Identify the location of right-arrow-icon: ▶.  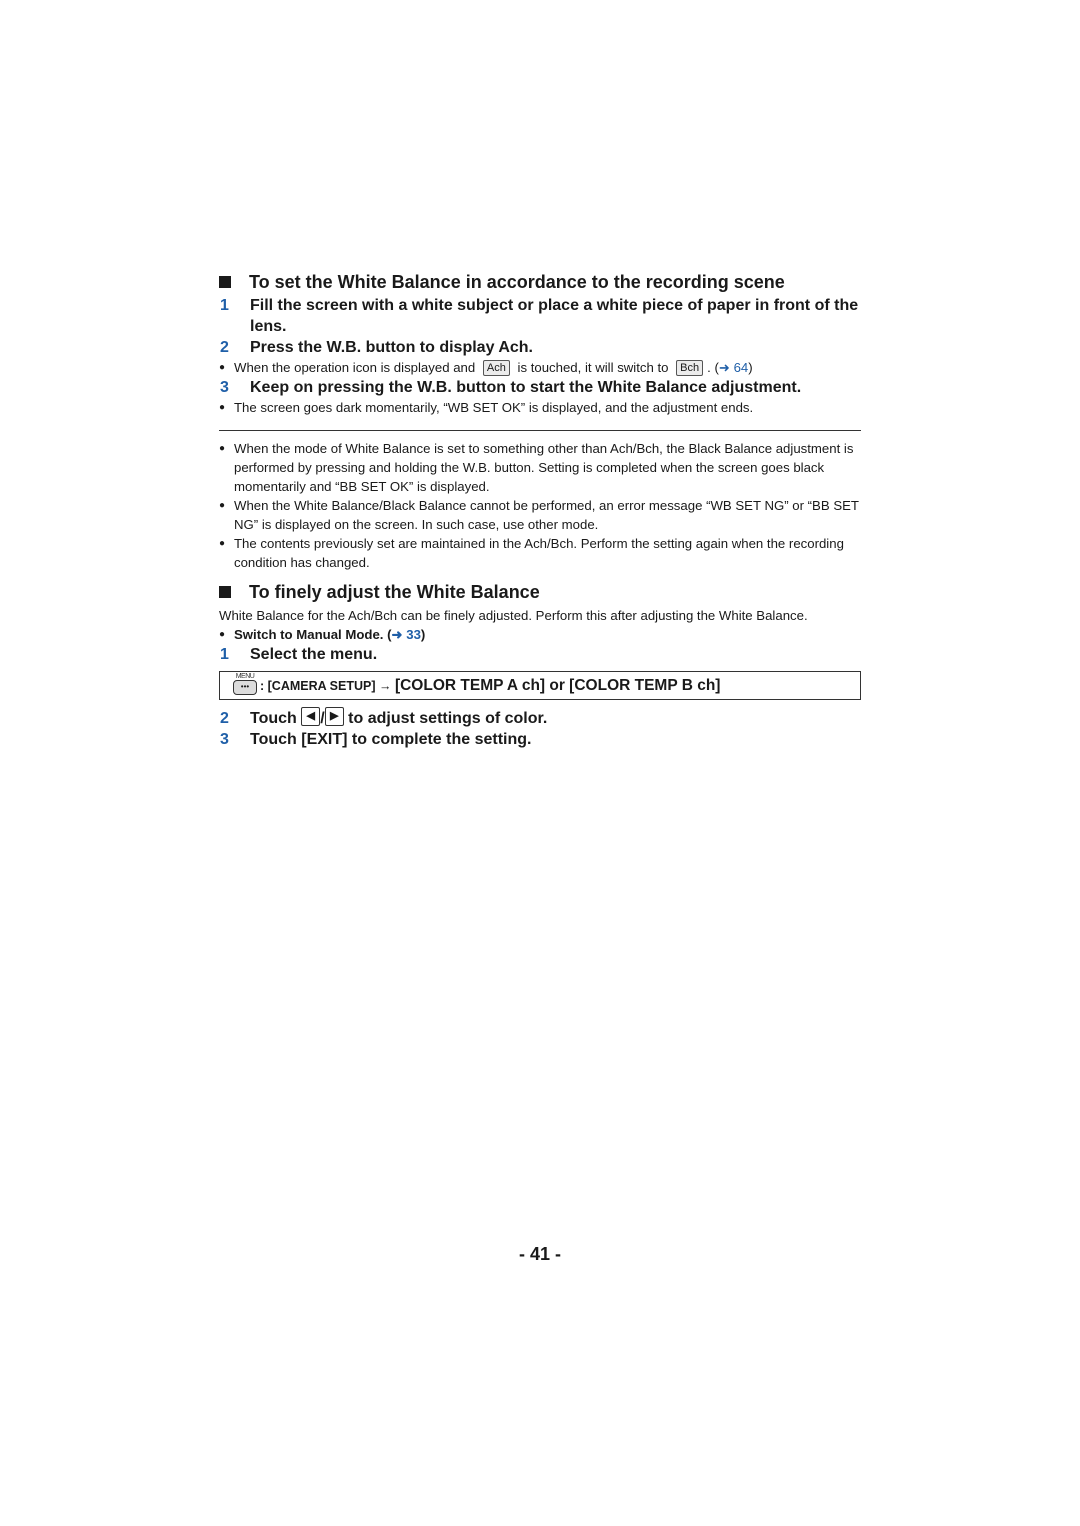
(334, 717).